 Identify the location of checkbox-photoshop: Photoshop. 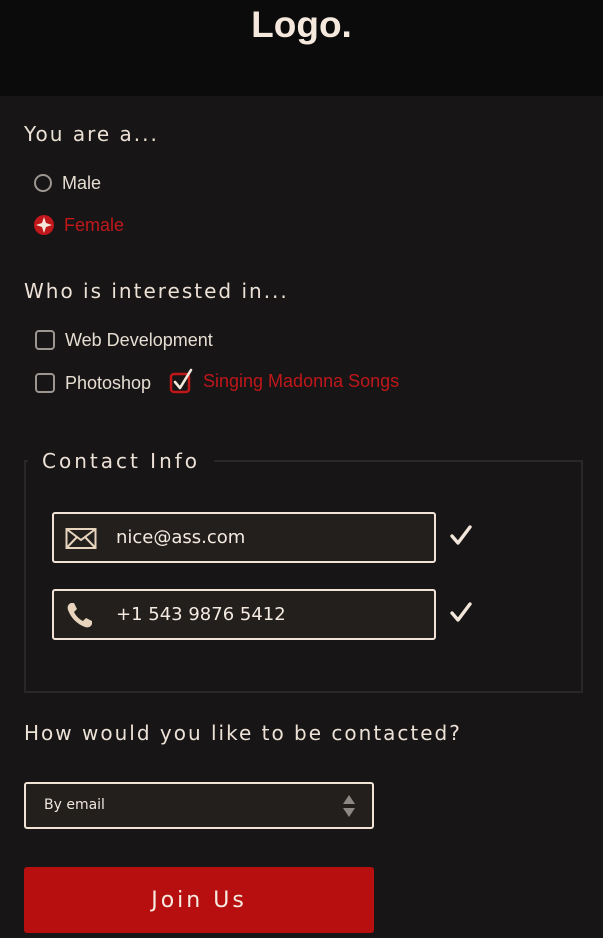
(93, 383).